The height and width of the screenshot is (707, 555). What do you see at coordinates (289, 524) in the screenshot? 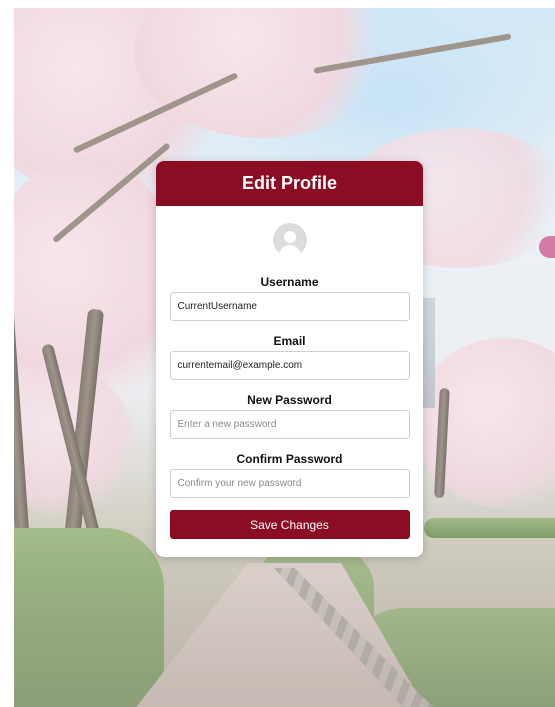
I see `save-changes-button: Save Changes` at bounding box center [289, 524].